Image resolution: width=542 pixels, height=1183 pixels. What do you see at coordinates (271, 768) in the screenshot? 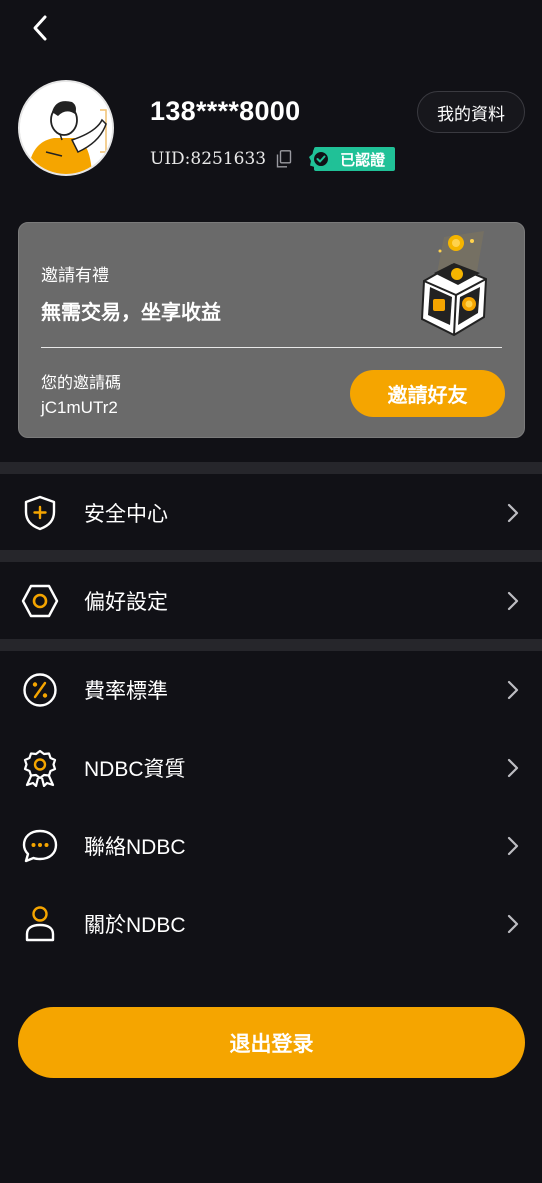
I see `menu-item-ndbc-credentials: NDBC資質` at bounding box center [271, 768].